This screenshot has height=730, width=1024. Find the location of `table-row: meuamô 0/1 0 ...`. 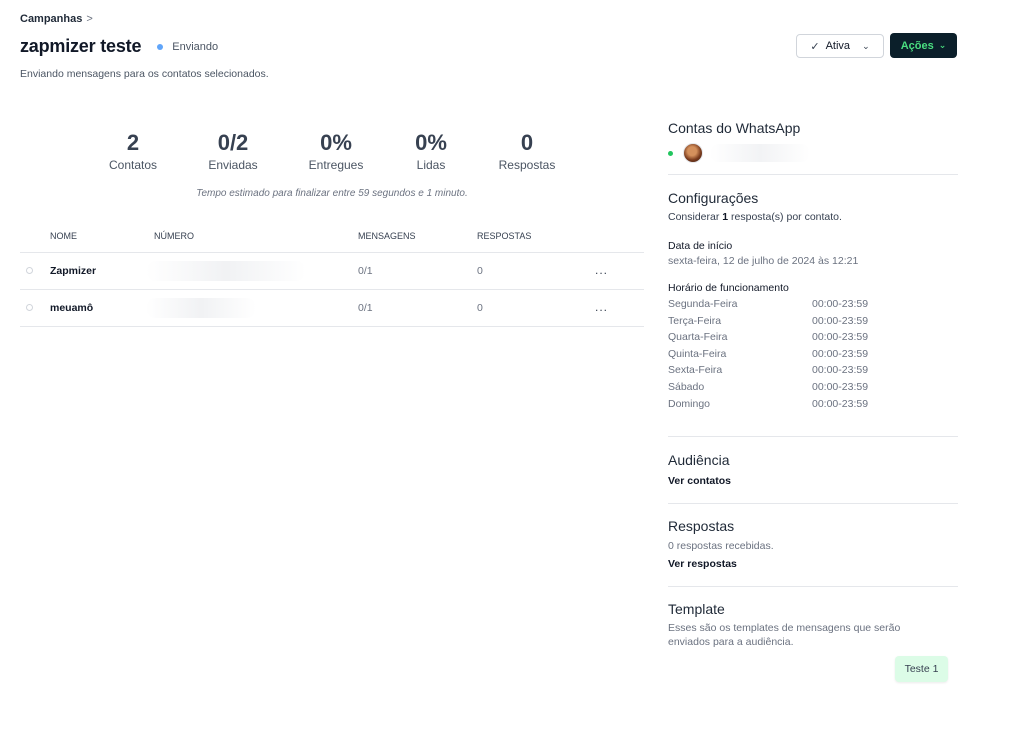

table-row: meuamô 0/1 0 ... is located at coordinates (332, 308).